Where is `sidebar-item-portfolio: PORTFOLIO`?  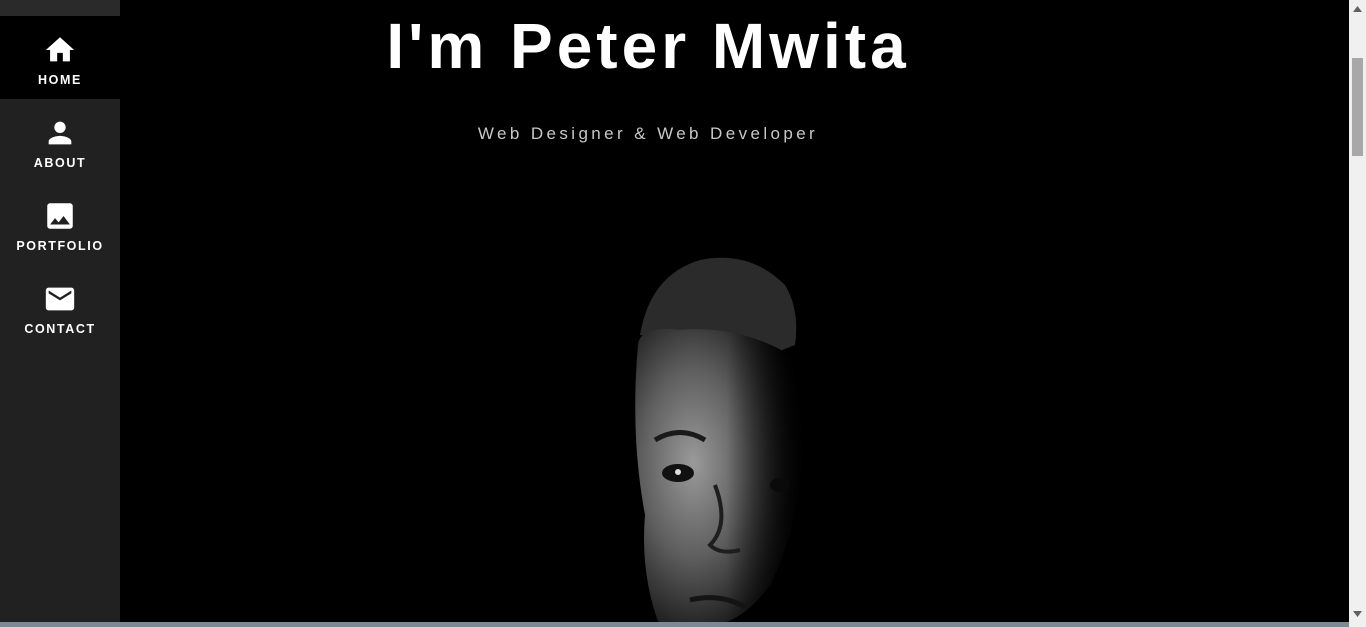
sidebar-item-portfolio: PORTFOLIO is located at coordinates (60, 223).